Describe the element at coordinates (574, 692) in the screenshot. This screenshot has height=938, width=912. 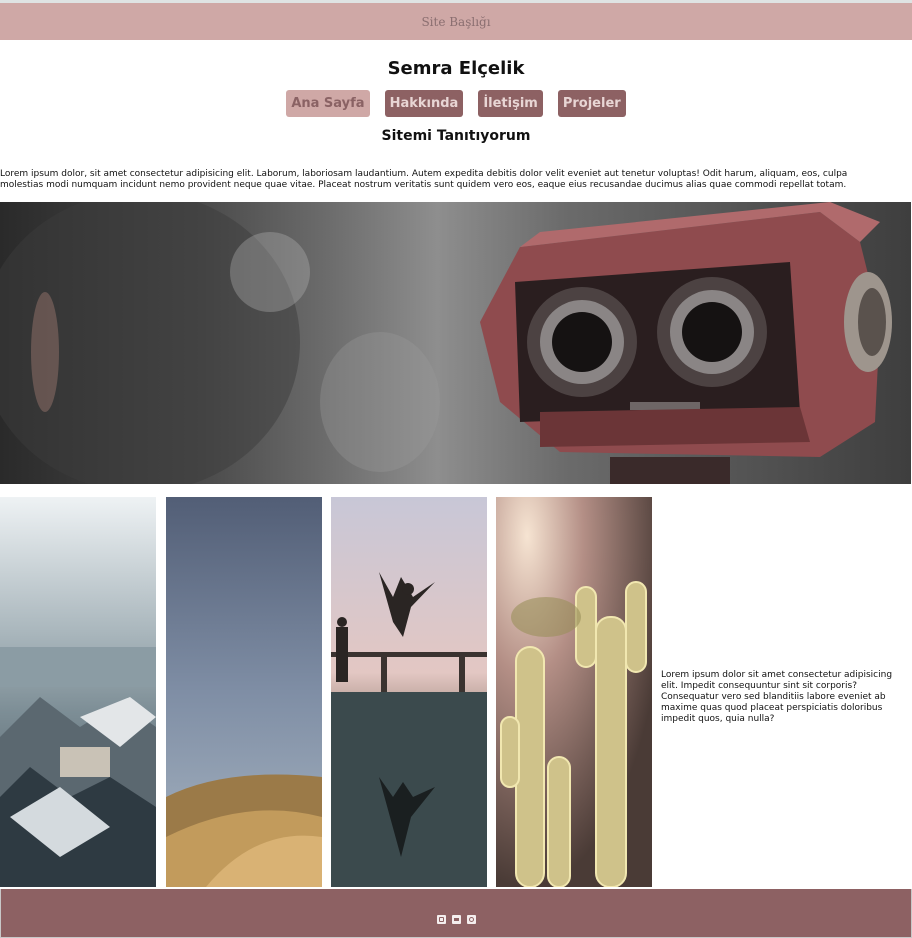
I see `gallery-photo-cactus` at that location.